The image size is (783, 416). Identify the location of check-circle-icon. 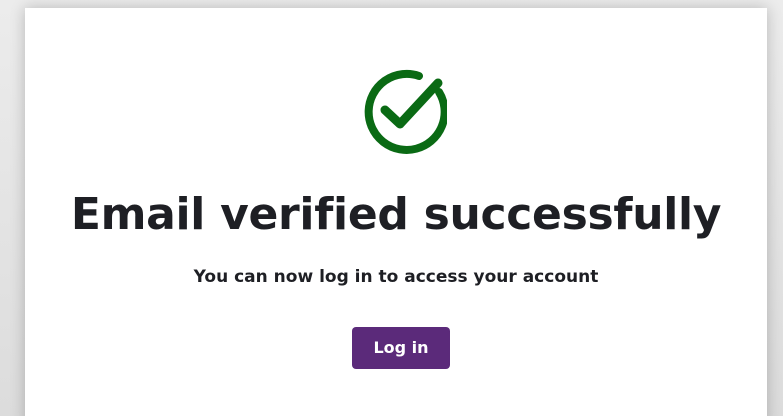
(404, 110).